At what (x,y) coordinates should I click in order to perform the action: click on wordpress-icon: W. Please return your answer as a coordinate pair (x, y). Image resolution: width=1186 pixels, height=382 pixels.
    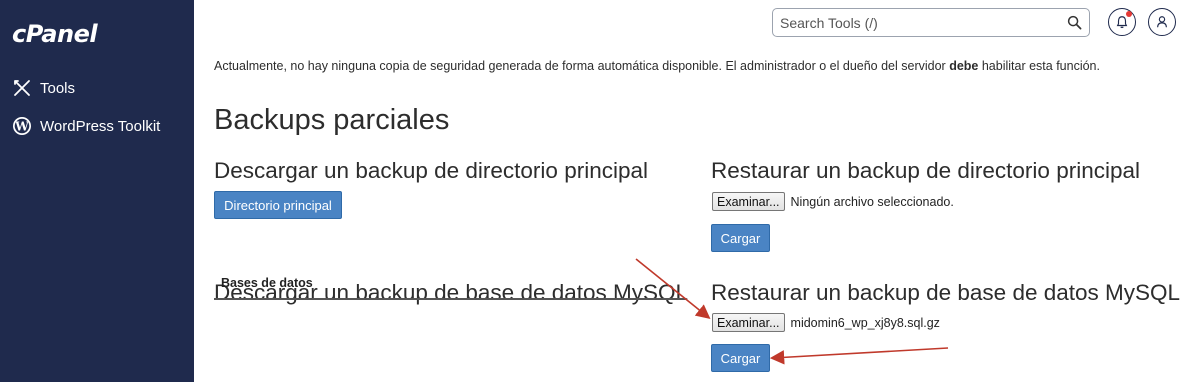
    Looking at the image, I should click on (22, 126).